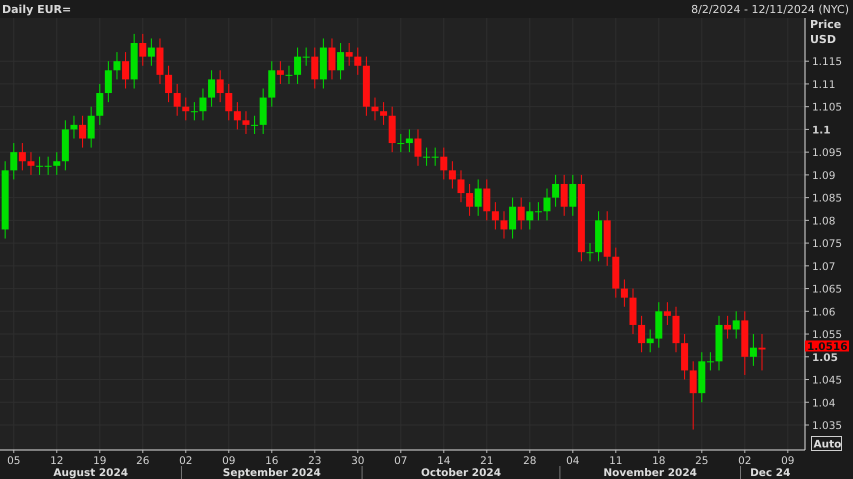 The image size is (853, 479). What do you see at coordinates (487, 461) in the screenshot?
I see `axis-tick-label: 21` at bounding box center [487, 461].